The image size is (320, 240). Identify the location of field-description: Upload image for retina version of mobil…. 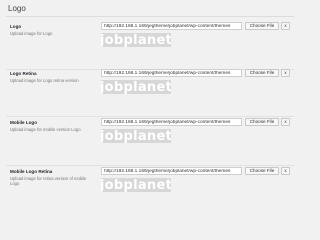
(48, 181).